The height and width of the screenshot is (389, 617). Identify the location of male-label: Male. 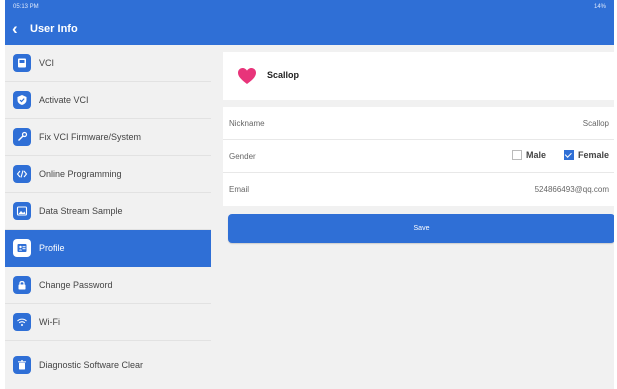
(536, 155).